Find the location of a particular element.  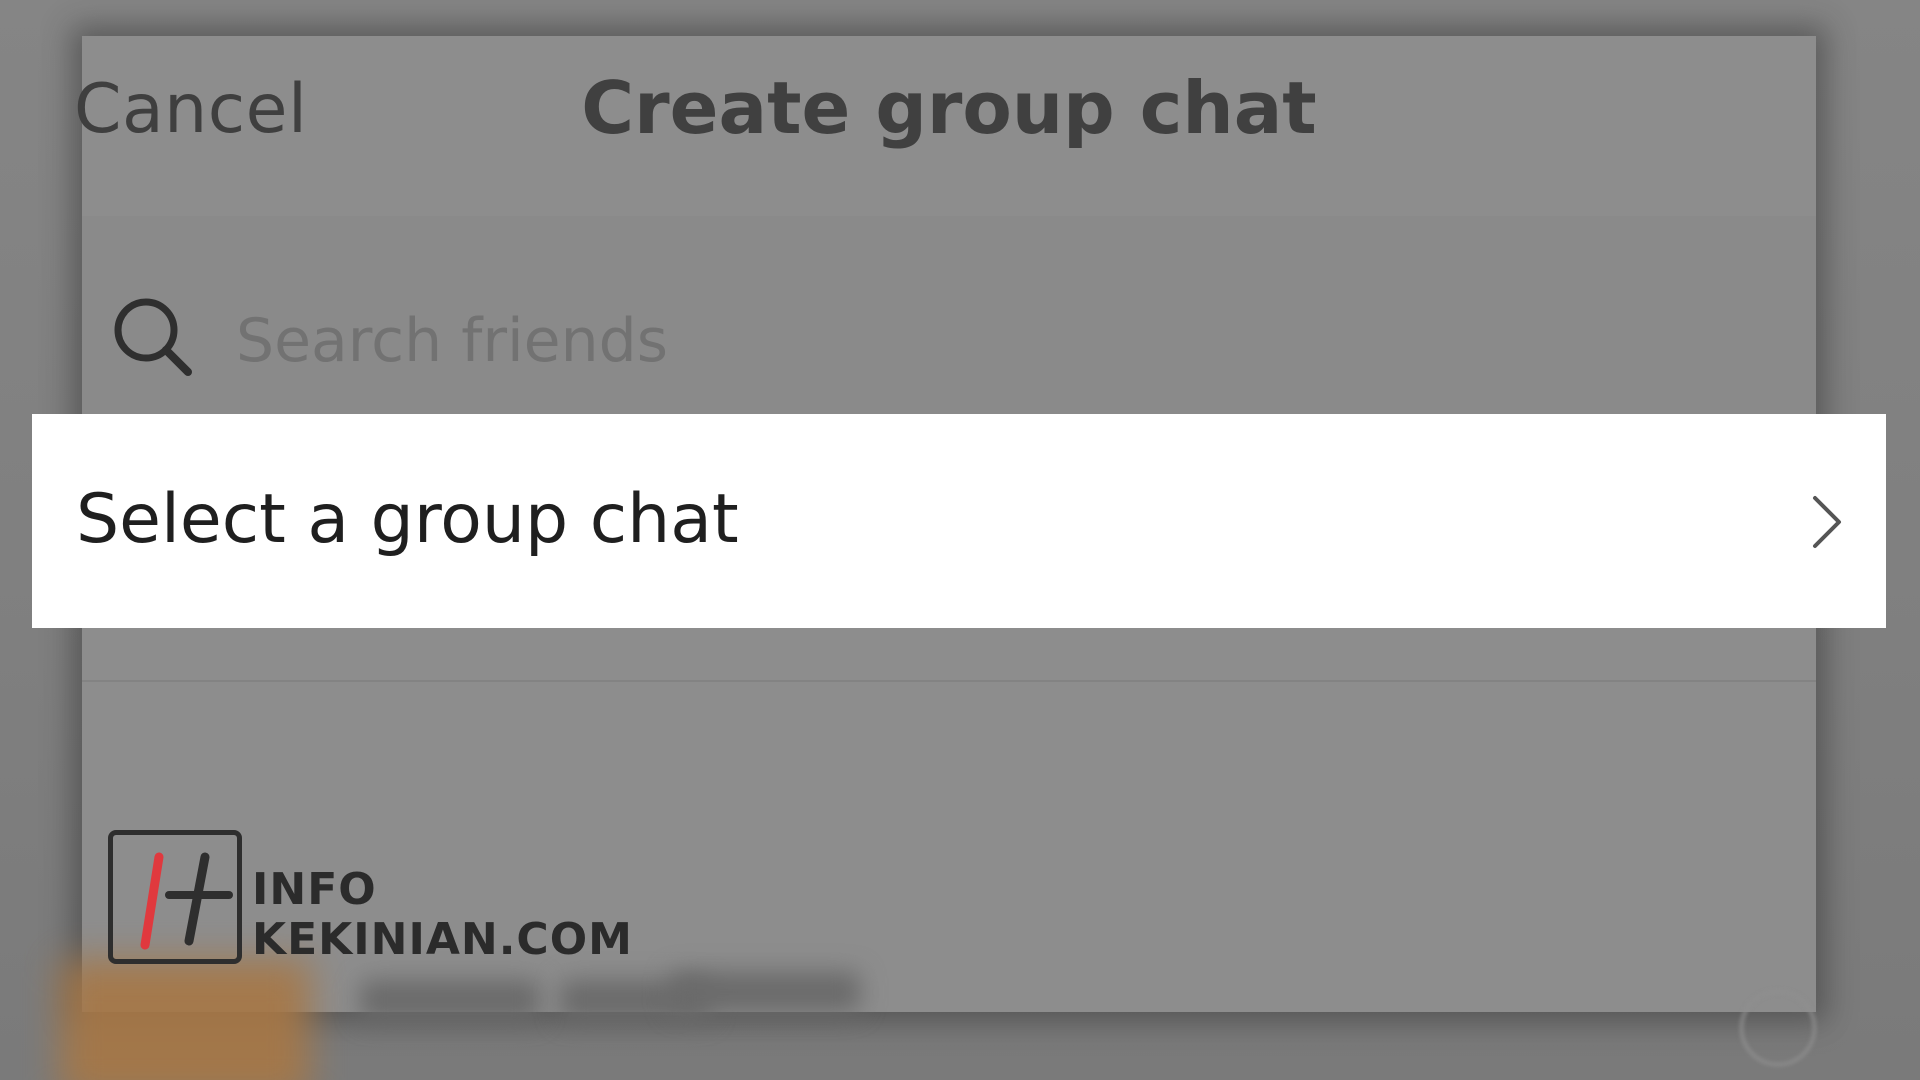

watermark-logo-glyph is located at coordinates (186, 901).